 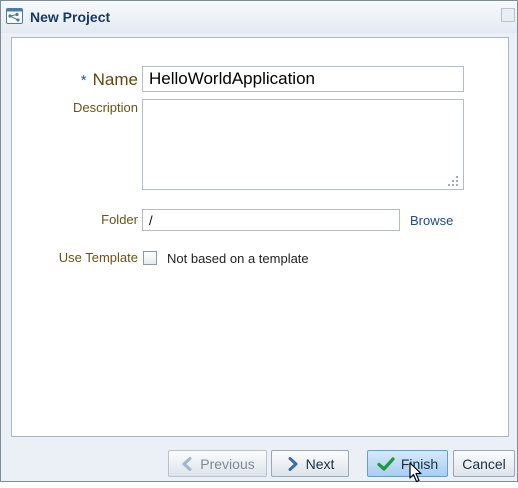 What do you see at coordinates (386, 463) in the screenshot?
I see `checkmark-icon` at bounding box center [386, 463].